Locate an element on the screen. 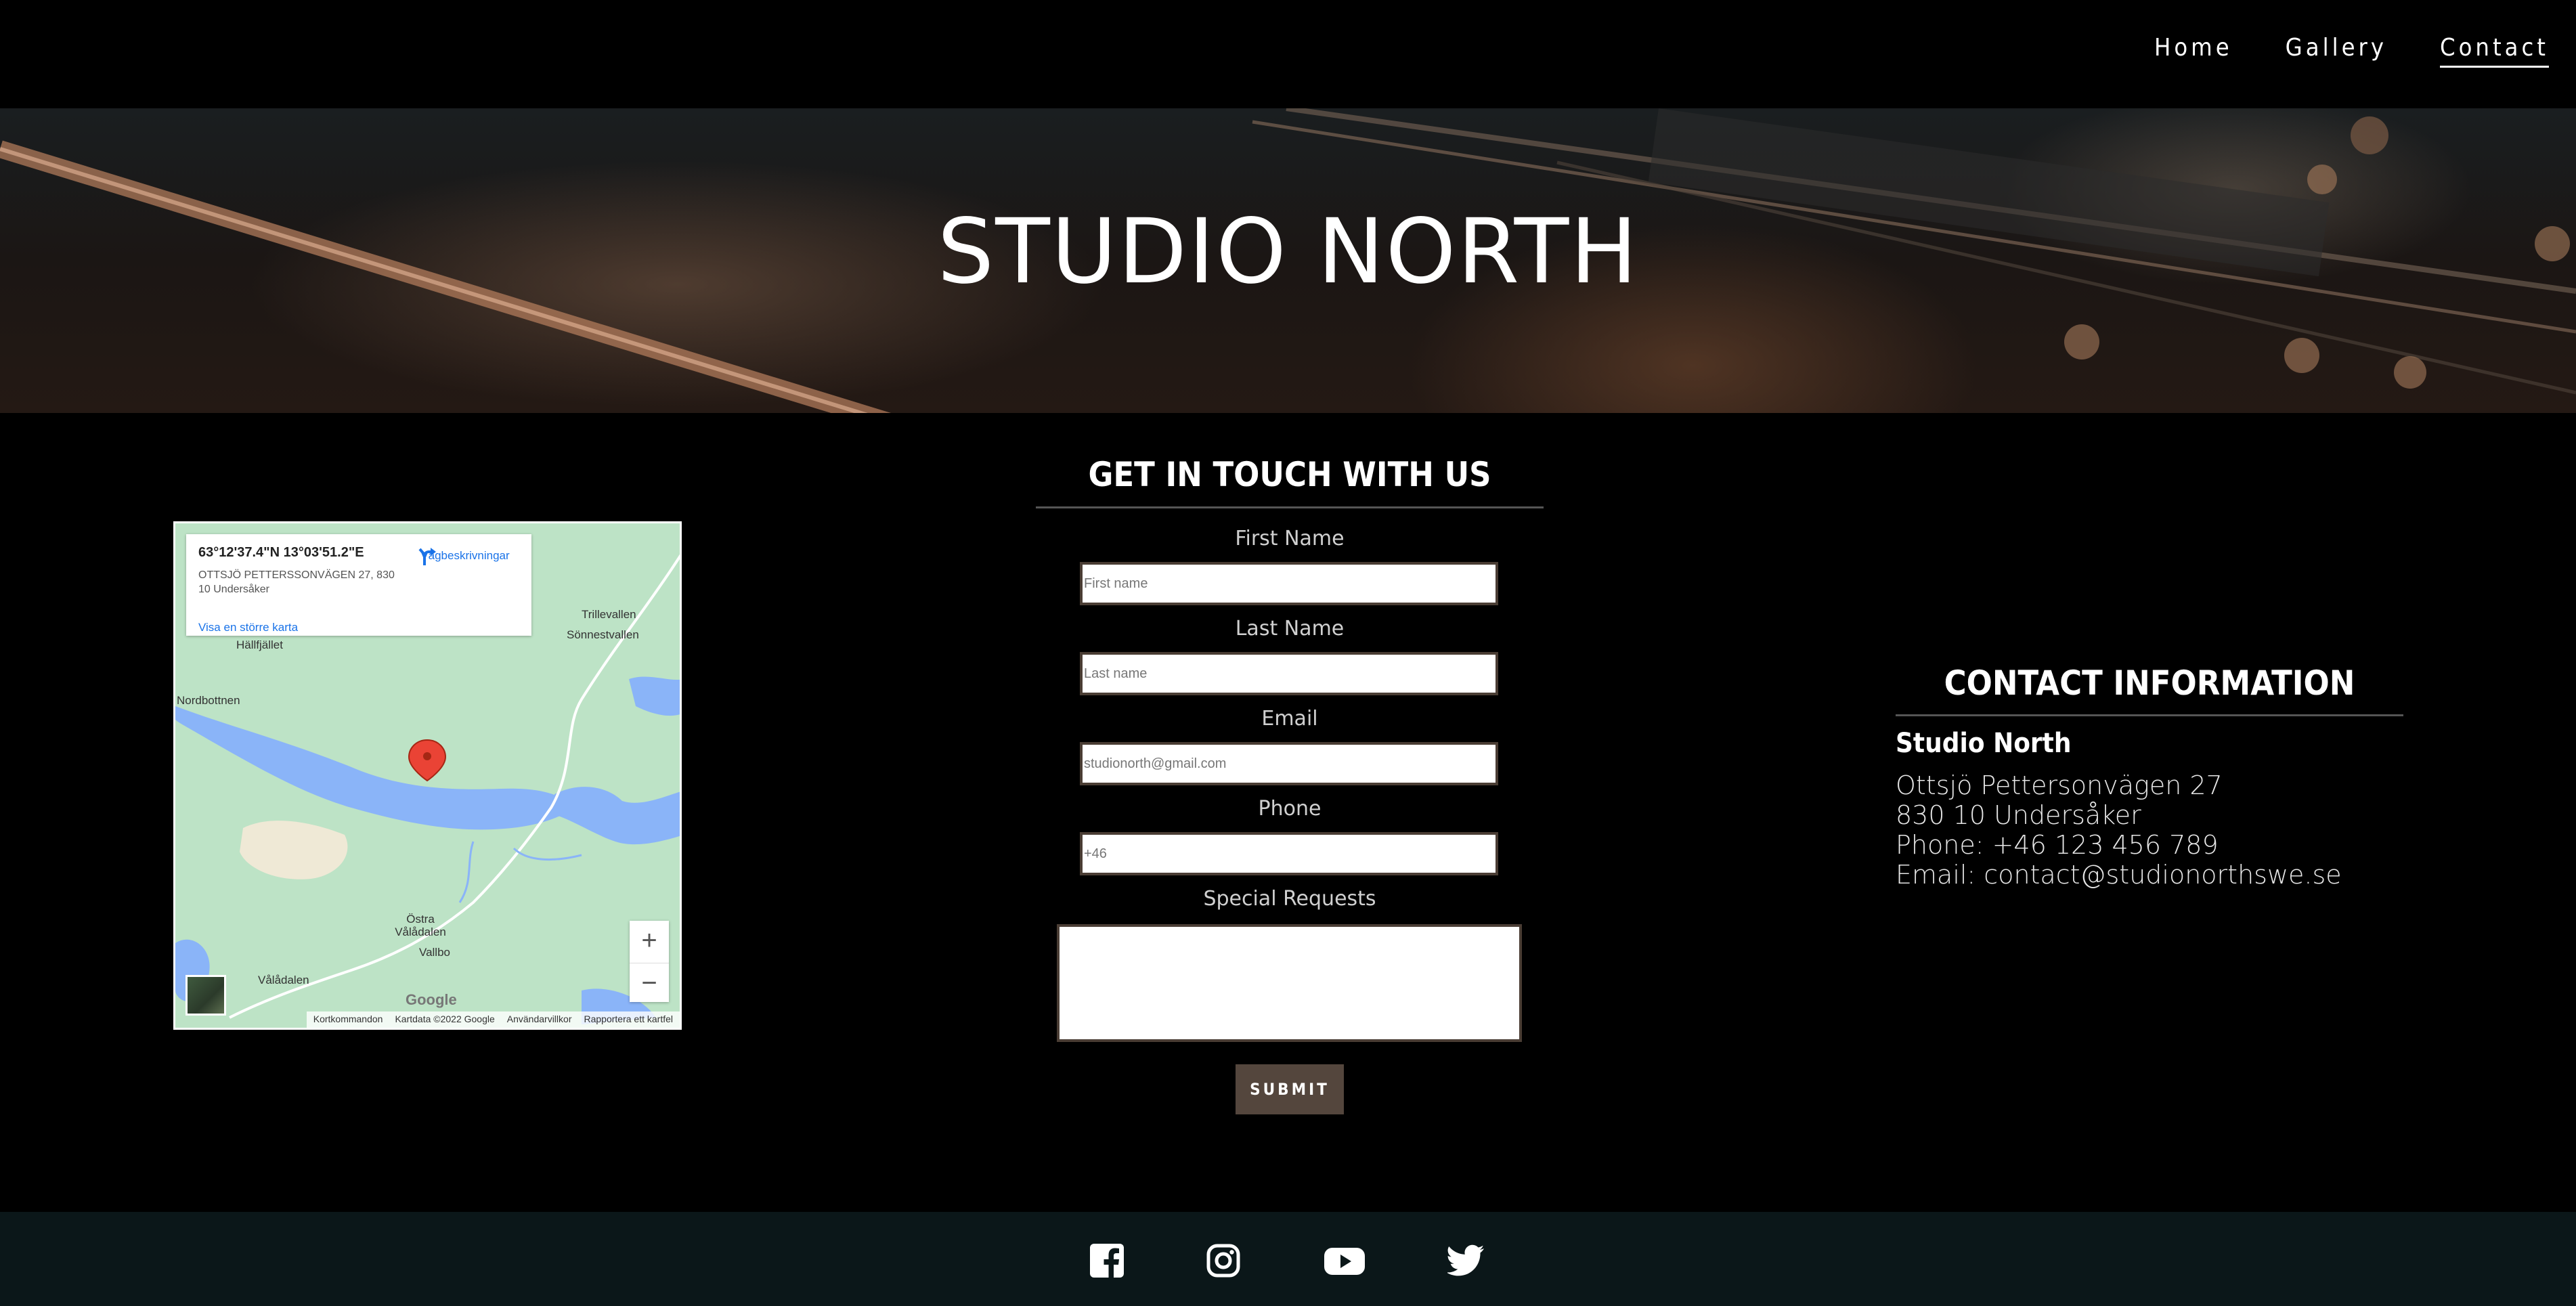 The image size is (2576, 1306). last-name-input is located at coordinates (1289, 673).